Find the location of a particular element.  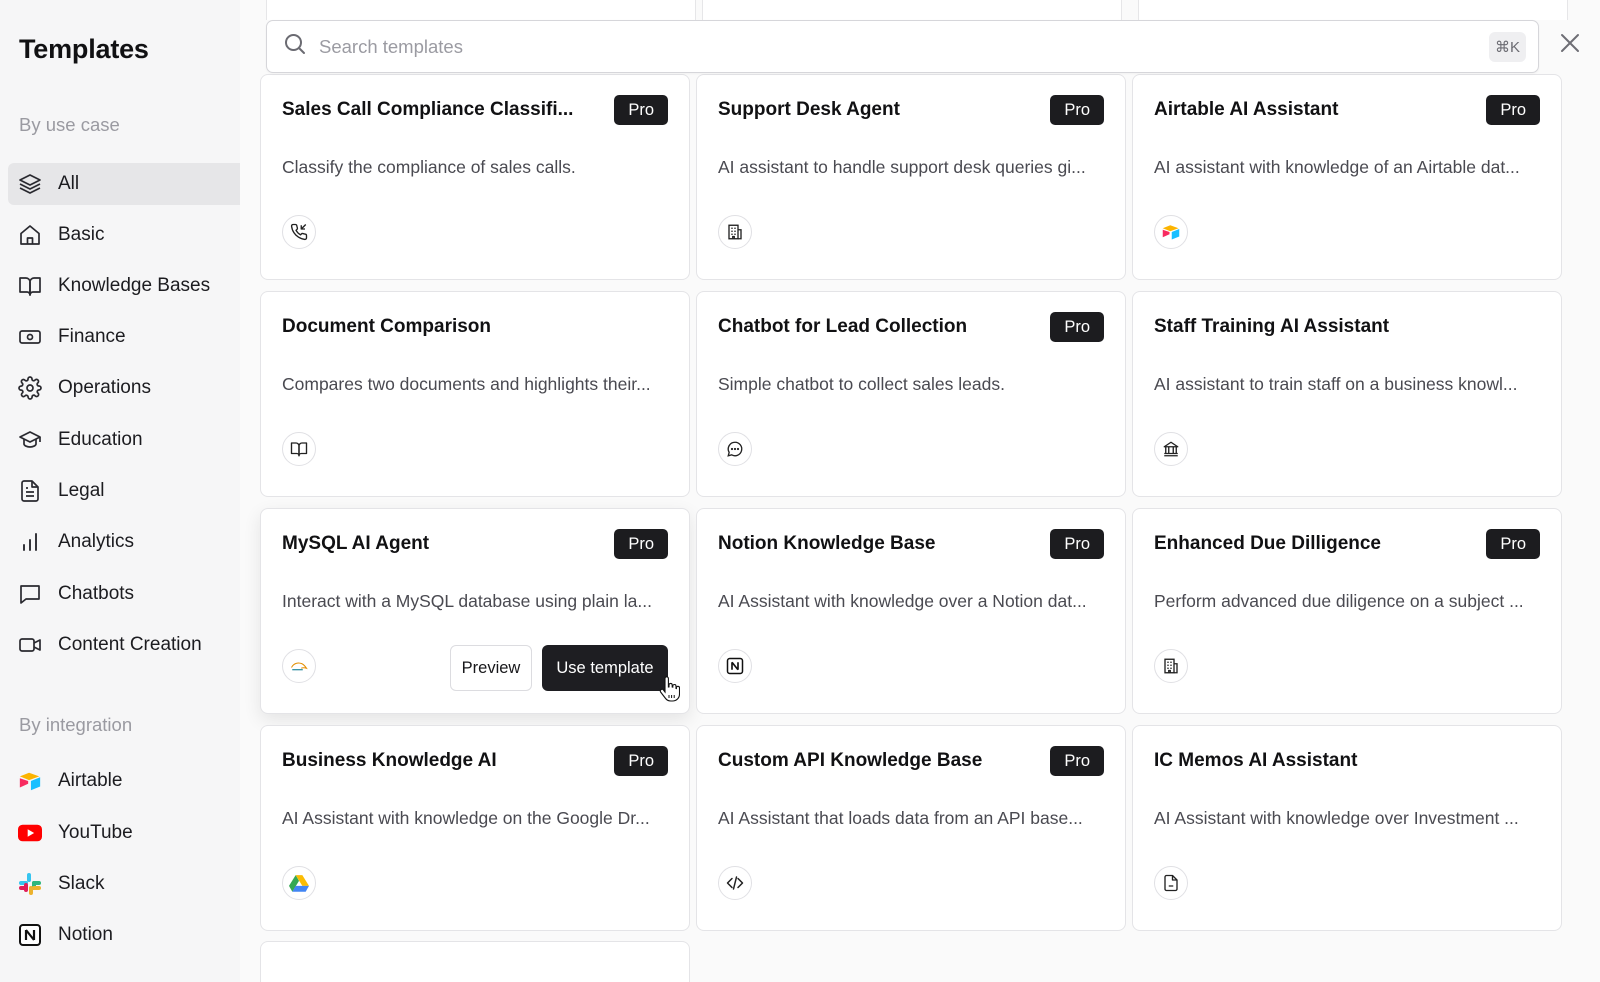

youtube-logo-icon is located at coordinates (30, 833).